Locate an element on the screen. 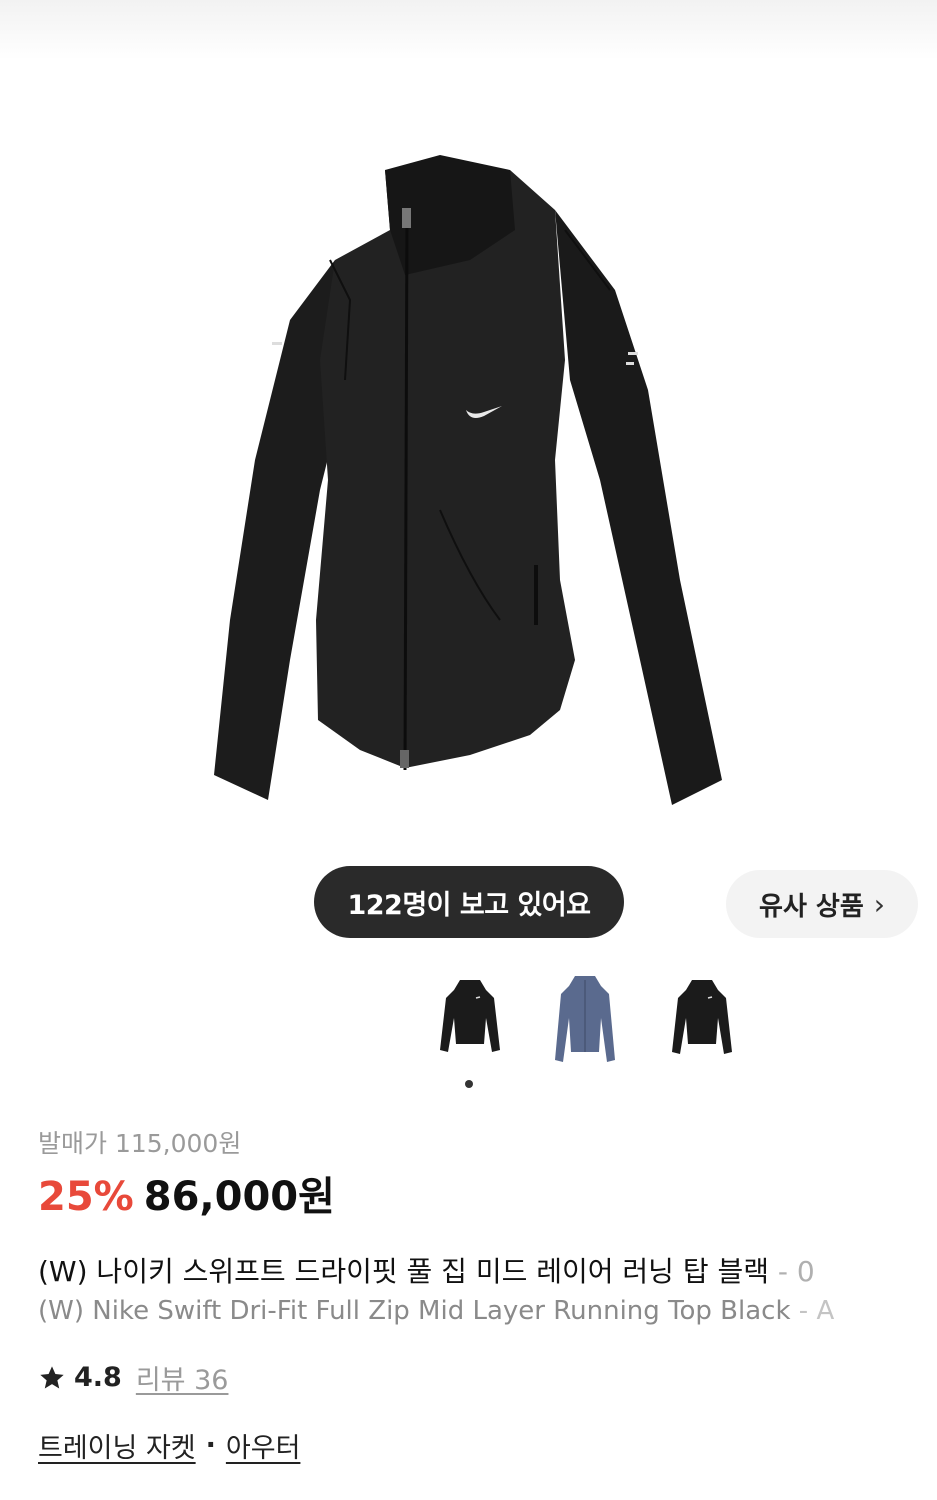  original-price: 발매가 115,000원 is located at coordinates (140, 1143).